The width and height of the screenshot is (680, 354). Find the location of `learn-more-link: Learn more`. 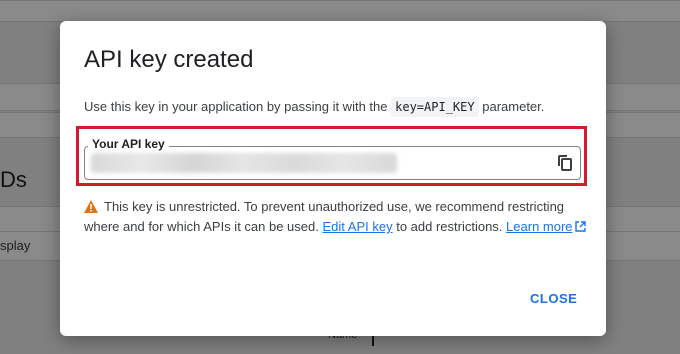

learn-more-link: Learn more is located at coordinates (546, 226).